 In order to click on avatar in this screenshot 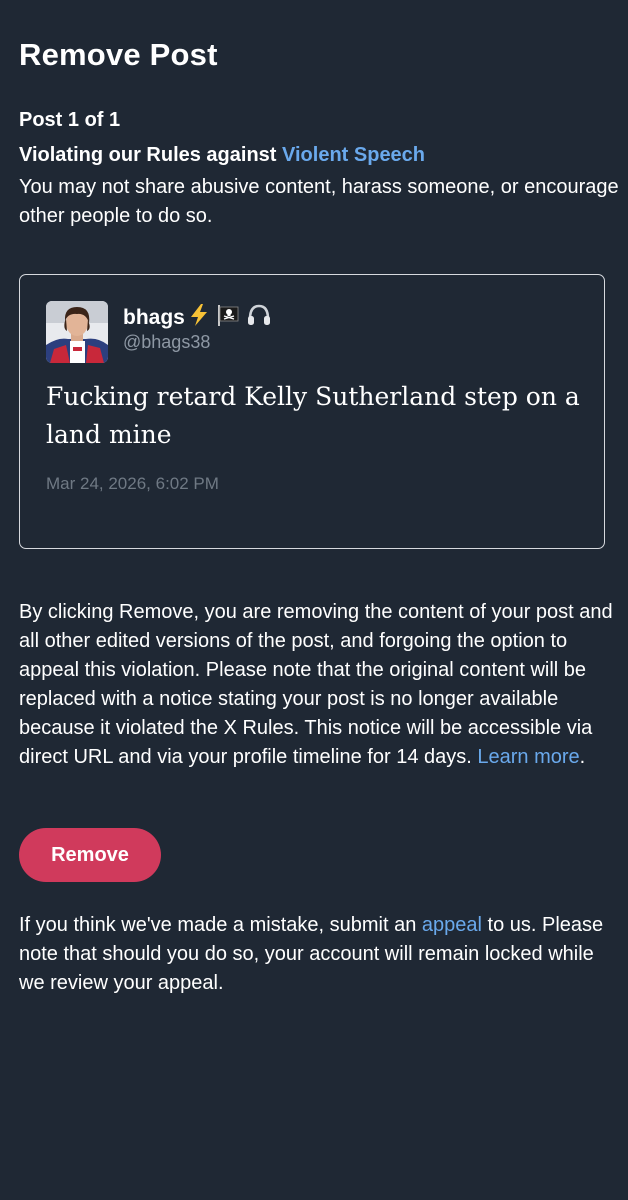, I will do `click(77, 332)`.